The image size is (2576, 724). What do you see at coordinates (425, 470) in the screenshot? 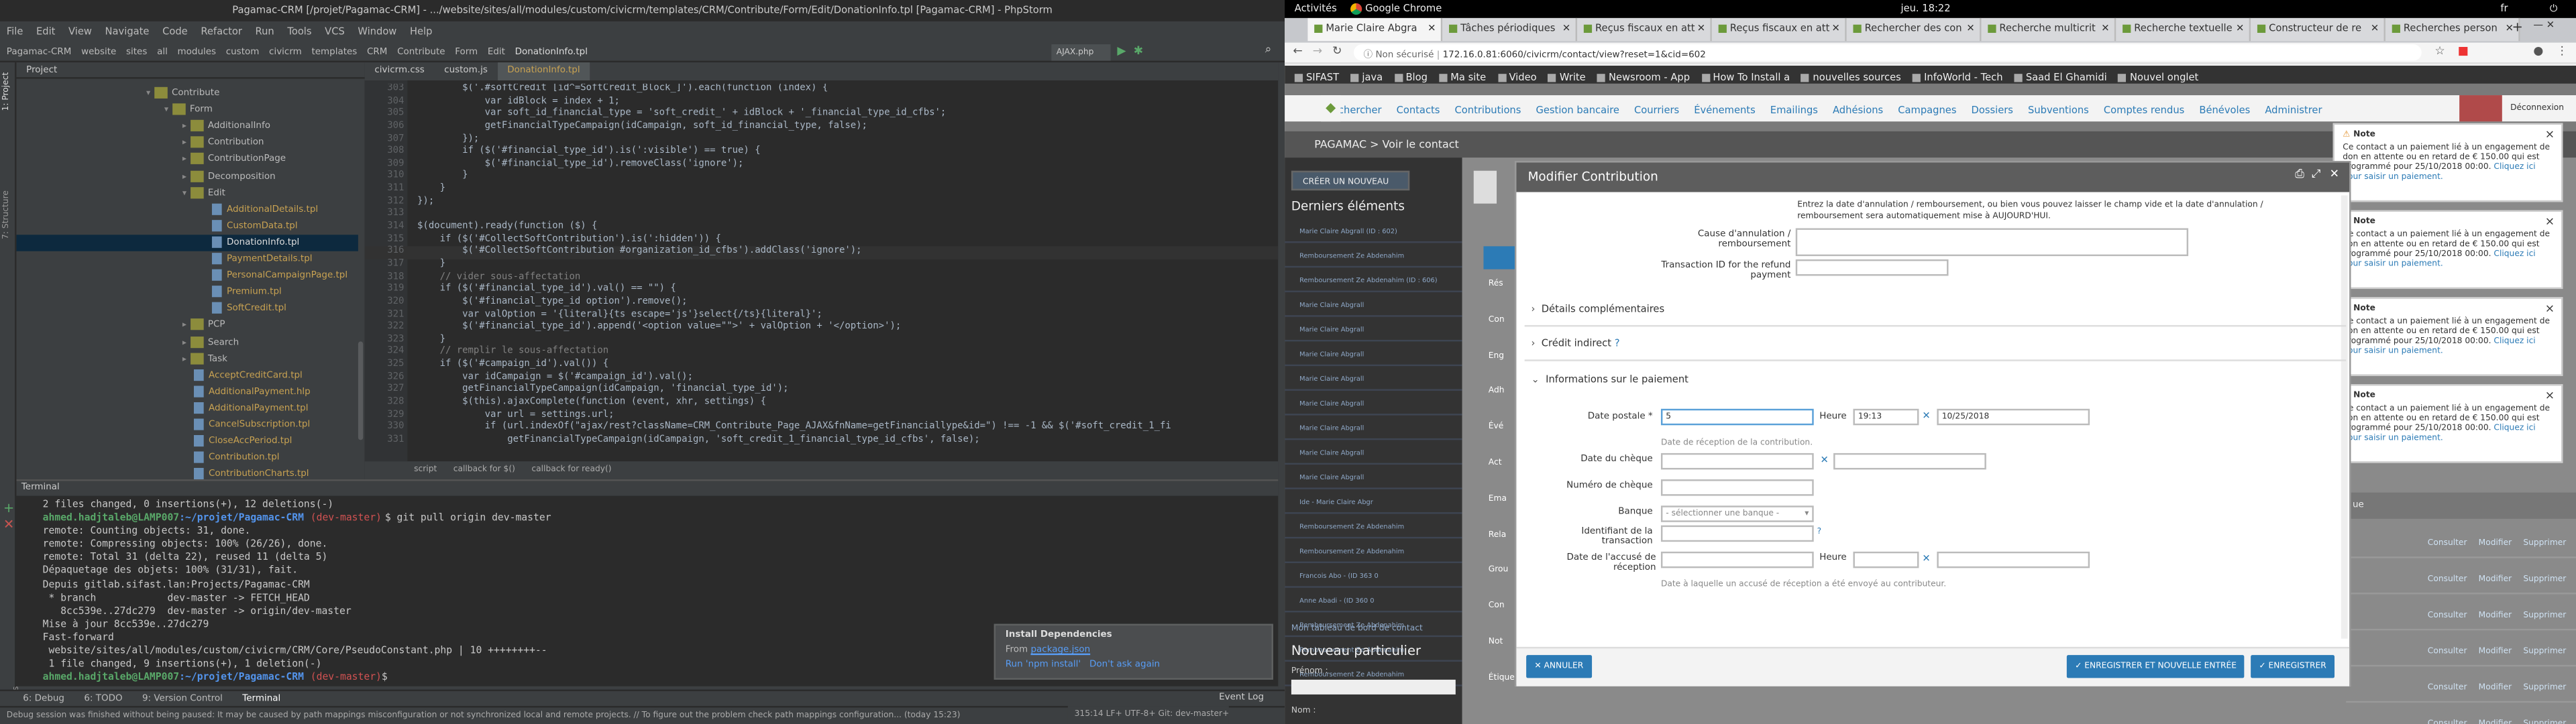
I see `code-breadcrumb: script` at bounding box center [425, 470].